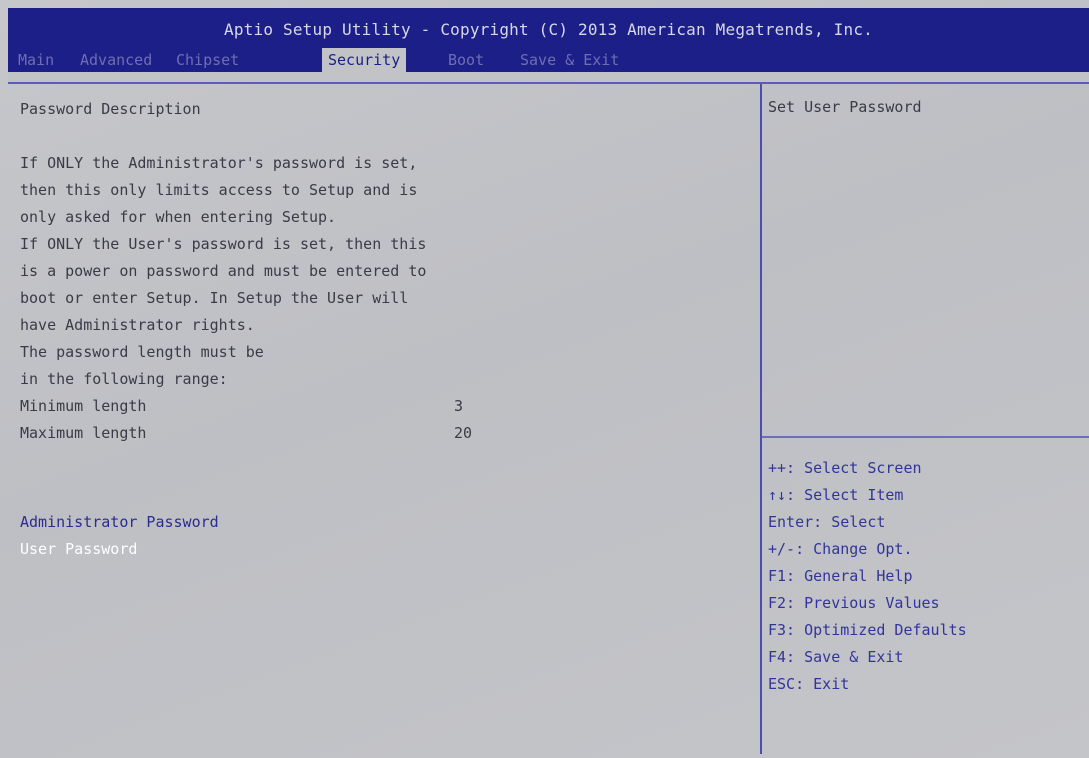 The width and height of the screenshot is (1089, 758). I want to click on key-change-opt: +/-: Change Opt., so click(840, 549).